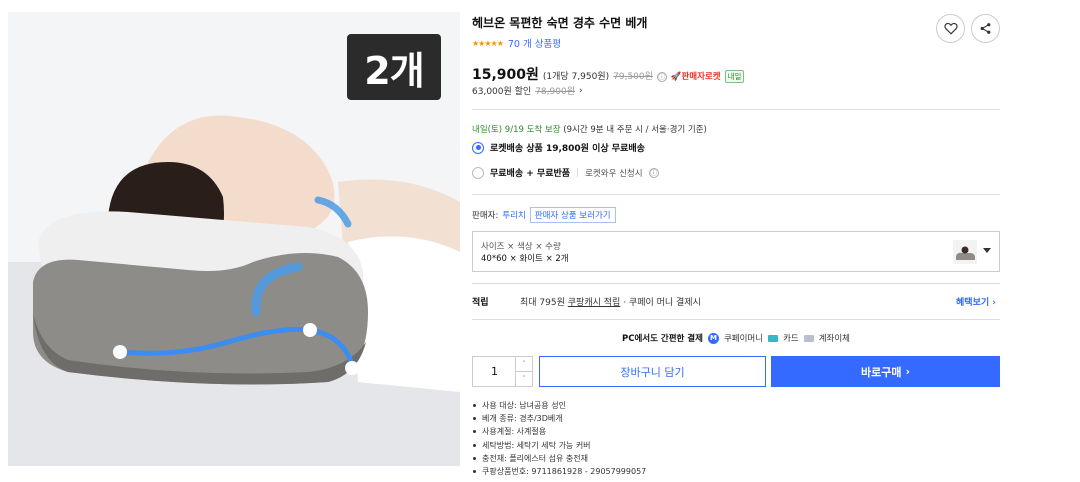 This screenshot has width=1080, height=482. Describe the element at coordinates (808, 338) in the screenshot. I see `bank-transfer-icon` at that location.